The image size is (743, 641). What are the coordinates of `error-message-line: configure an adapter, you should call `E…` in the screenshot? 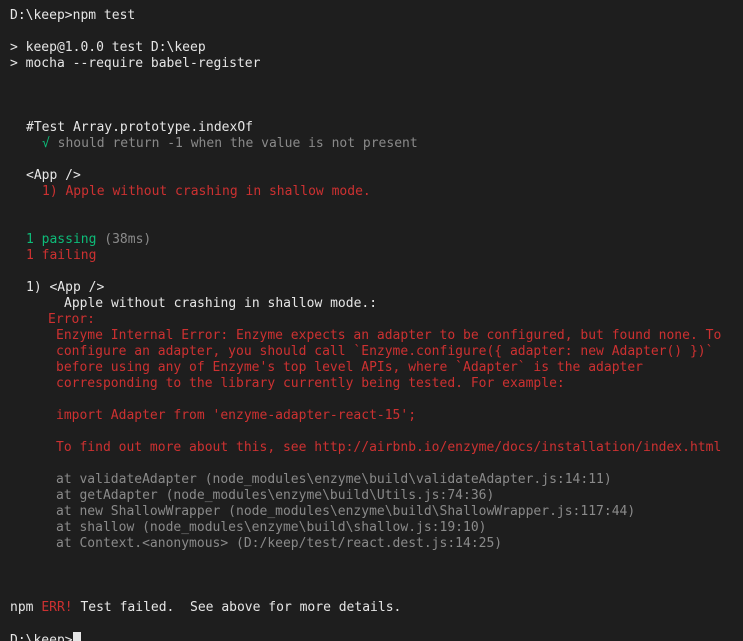 It's located at (385, 351).